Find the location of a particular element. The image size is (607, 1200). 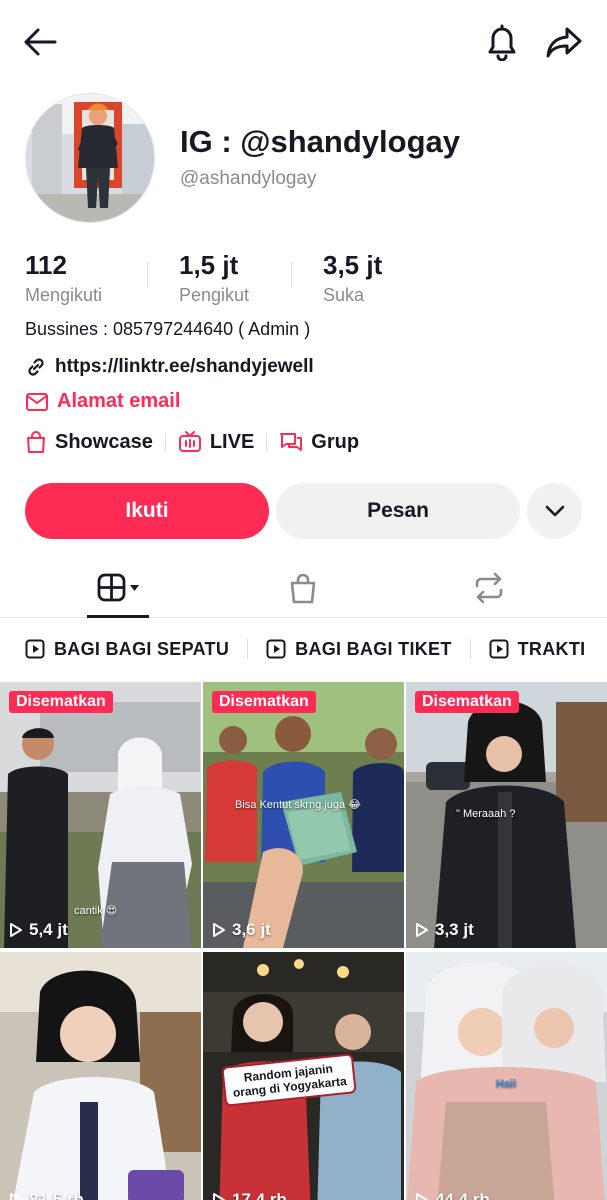

view-count: 3,3 jt is located at coordinates (444, 930).